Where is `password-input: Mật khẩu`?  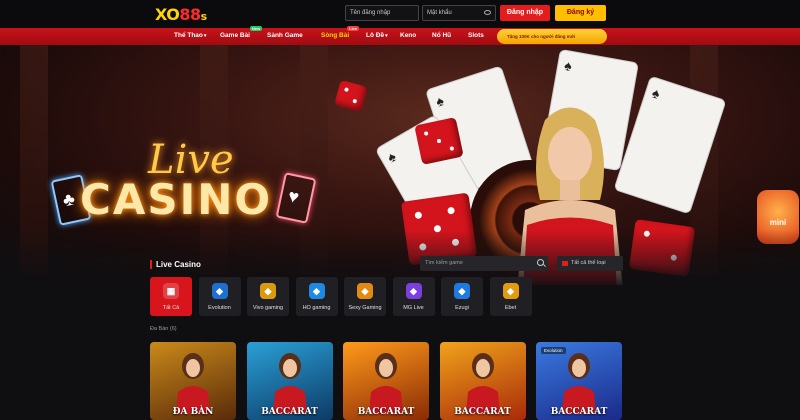 password-input: Mật khẩu is located at coordinates (459, 13).